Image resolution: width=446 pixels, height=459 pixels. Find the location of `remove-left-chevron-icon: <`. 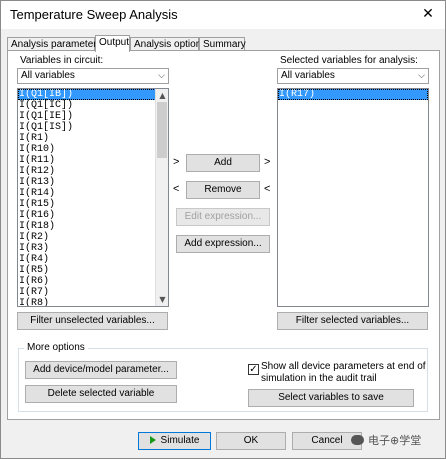

remove-left-chevron-icon: < is located at coordinates (176, 189).